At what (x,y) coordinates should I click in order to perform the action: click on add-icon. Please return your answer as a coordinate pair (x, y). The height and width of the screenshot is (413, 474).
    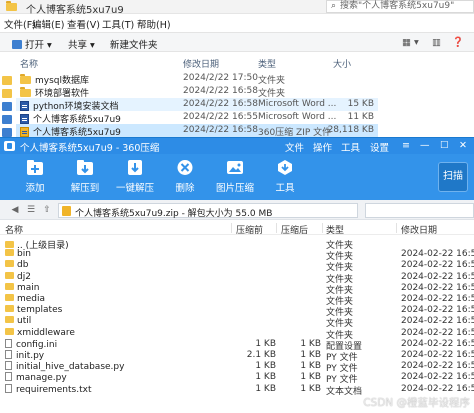
    Looking at the image, I should click on (35, 167).